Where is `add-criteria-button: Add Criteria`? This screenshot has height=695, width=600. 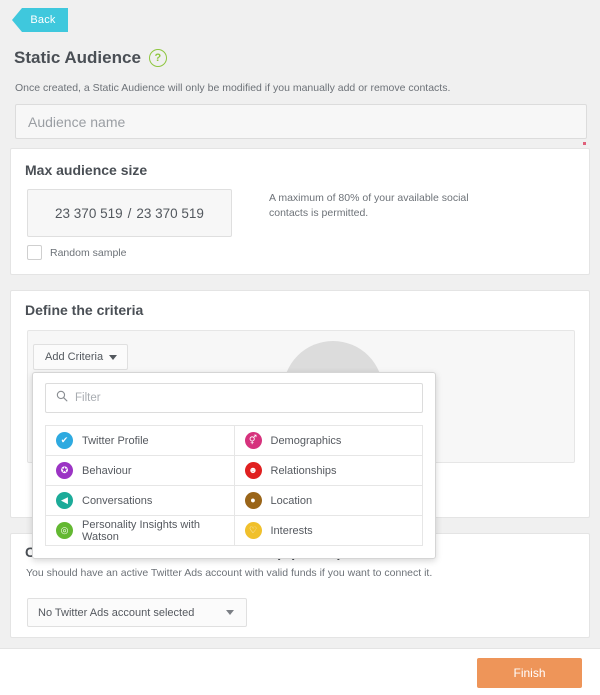
add-criteria-button: Add Criteria is located at coordinates (81, 357).